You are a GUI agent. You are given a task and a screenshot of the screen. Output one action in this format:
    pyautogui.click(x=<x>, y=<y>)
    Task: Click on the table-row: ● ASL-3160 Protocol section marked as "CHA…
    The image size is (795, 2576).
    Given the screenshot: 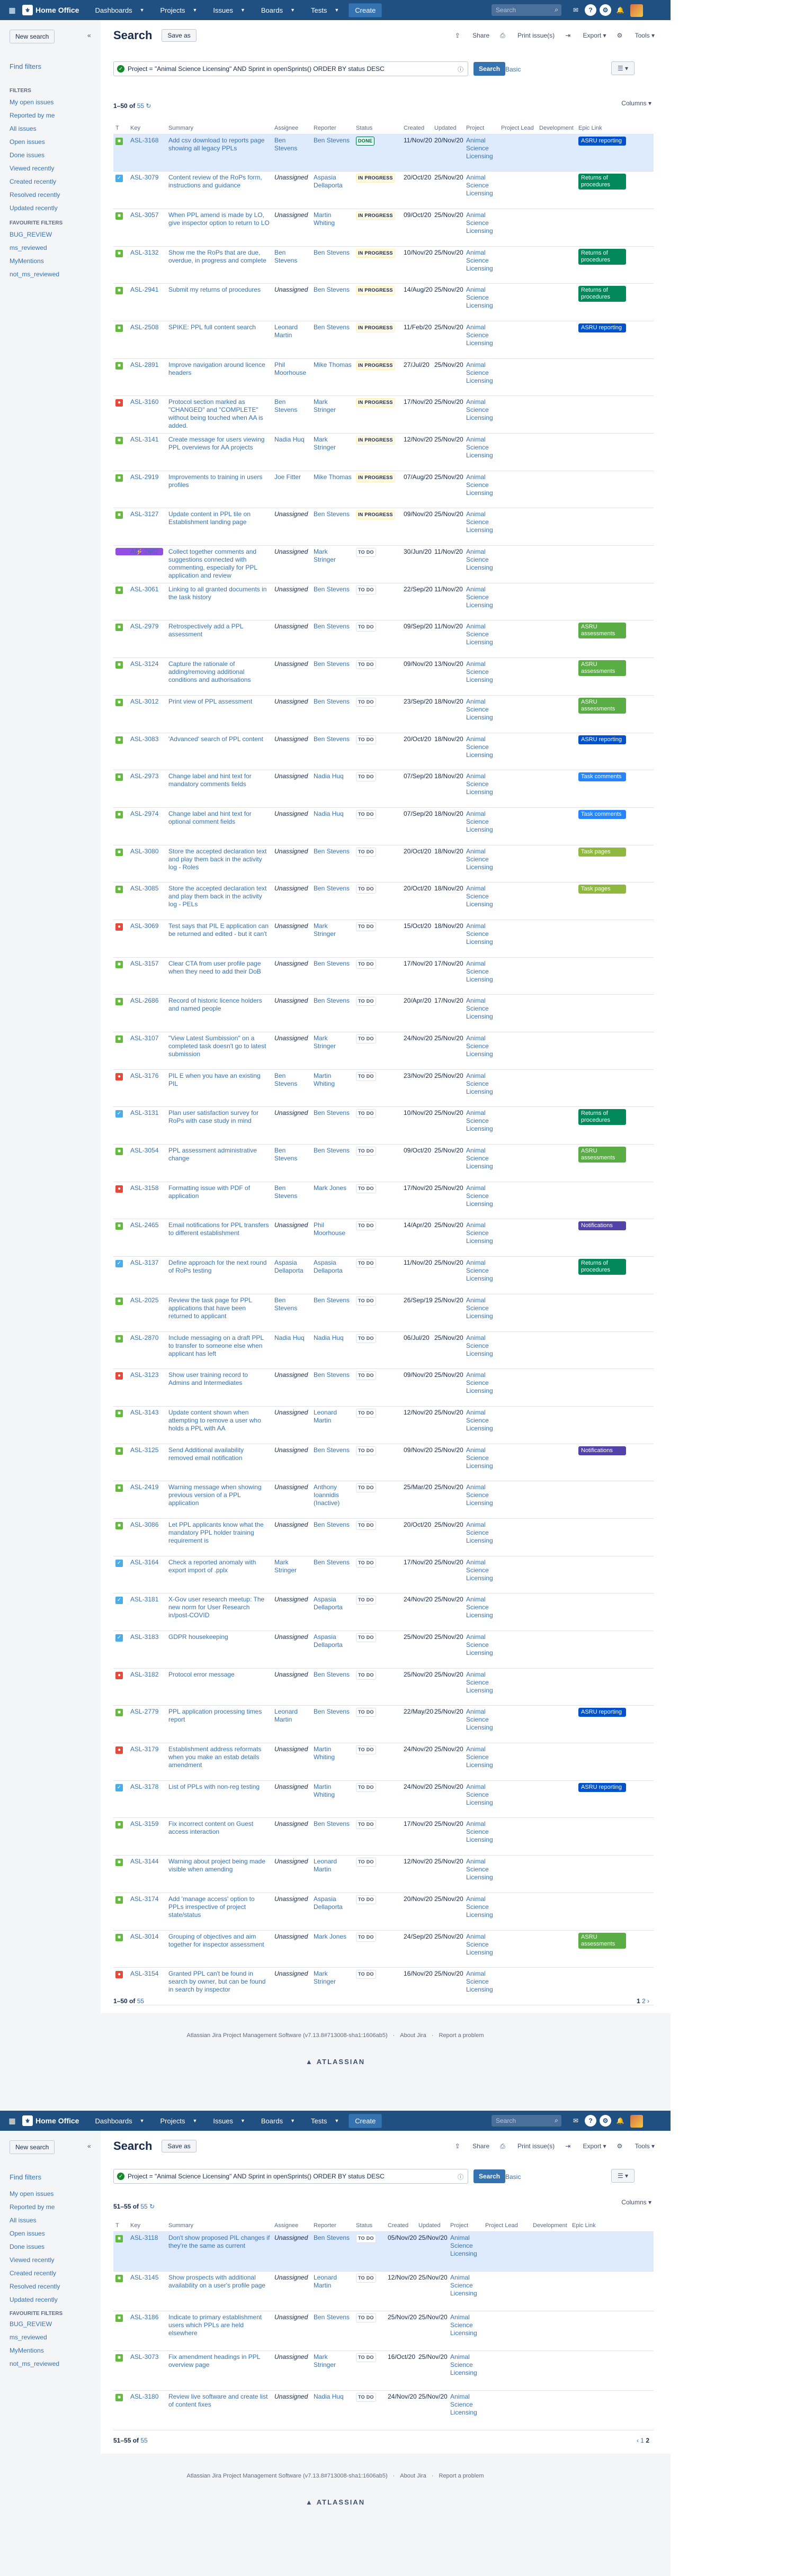 What is the action you would take?
    pyautogui.click(x=384, y=415)
    